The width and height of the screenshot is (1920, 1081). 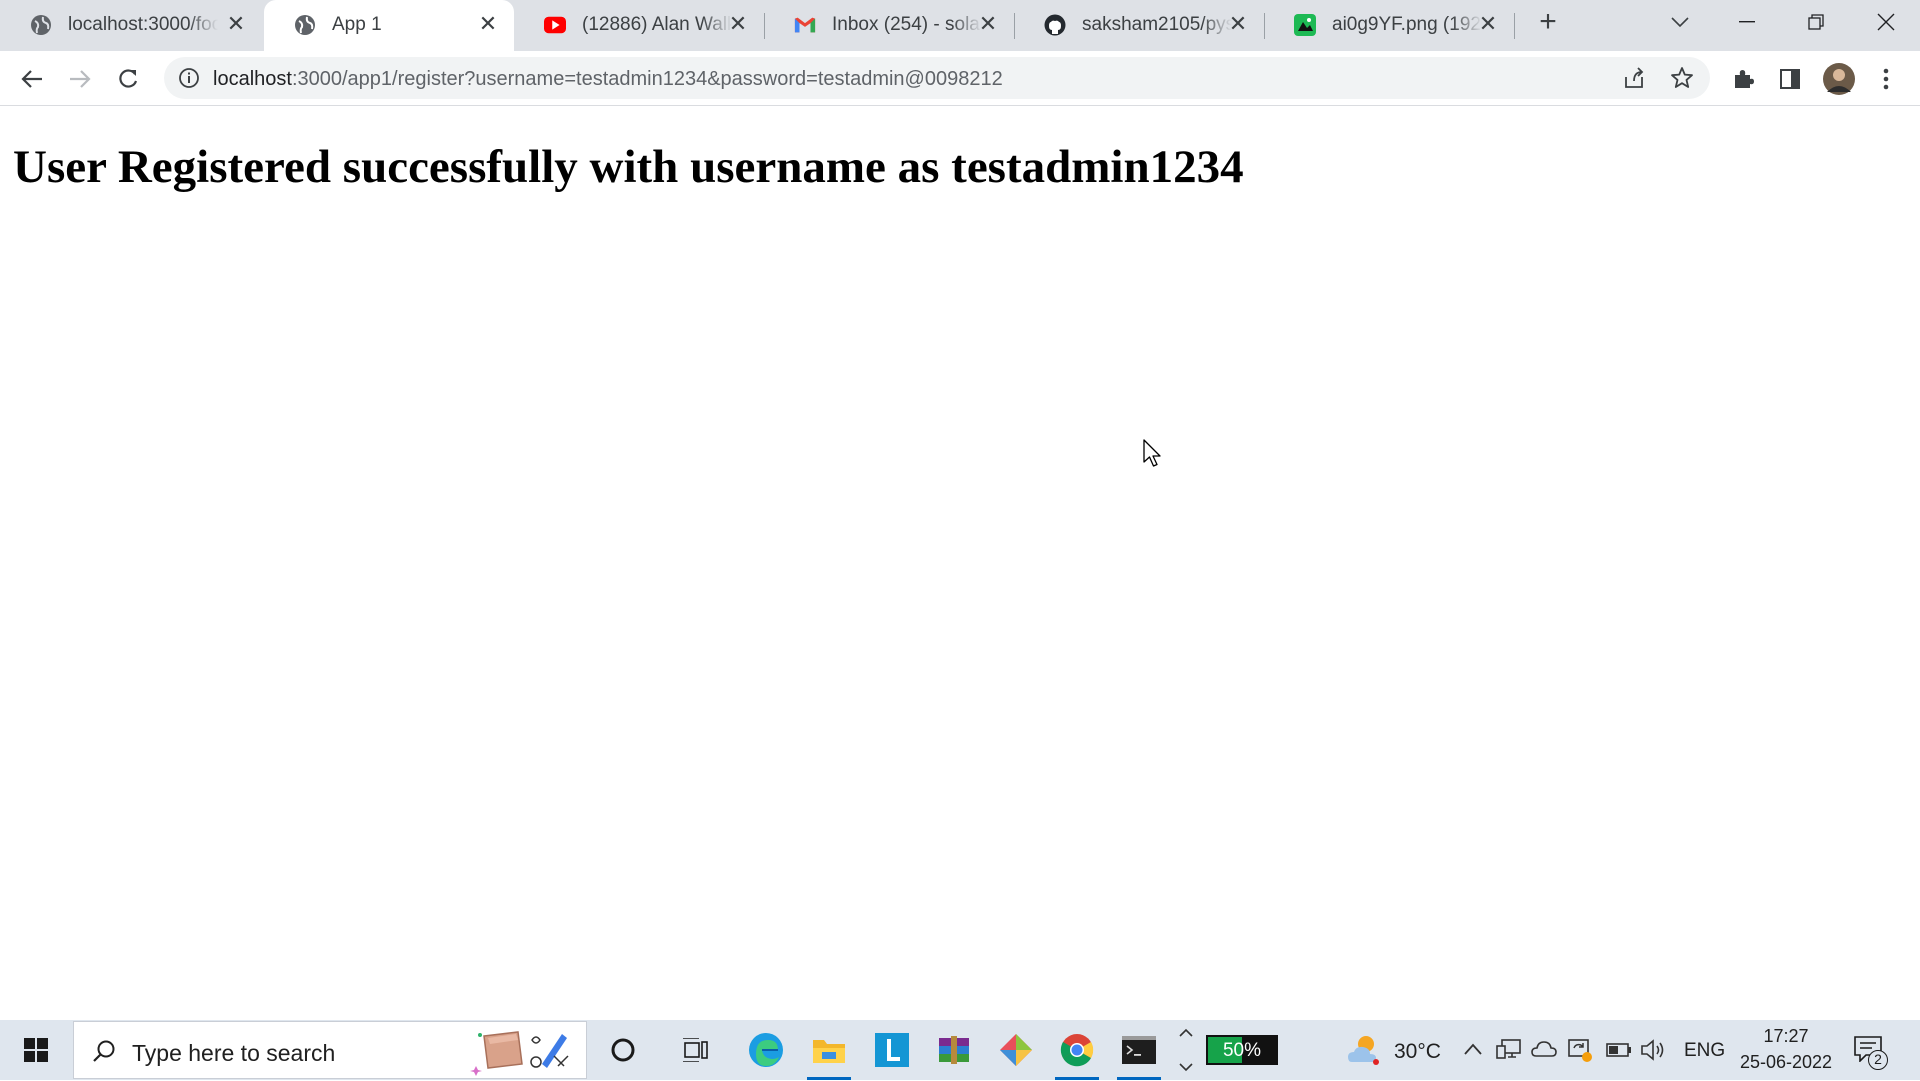 What do you see at coordinates (1364, 1052) in the screenshot?
I see `weather-icon` at bounding box center [1364, 1052].